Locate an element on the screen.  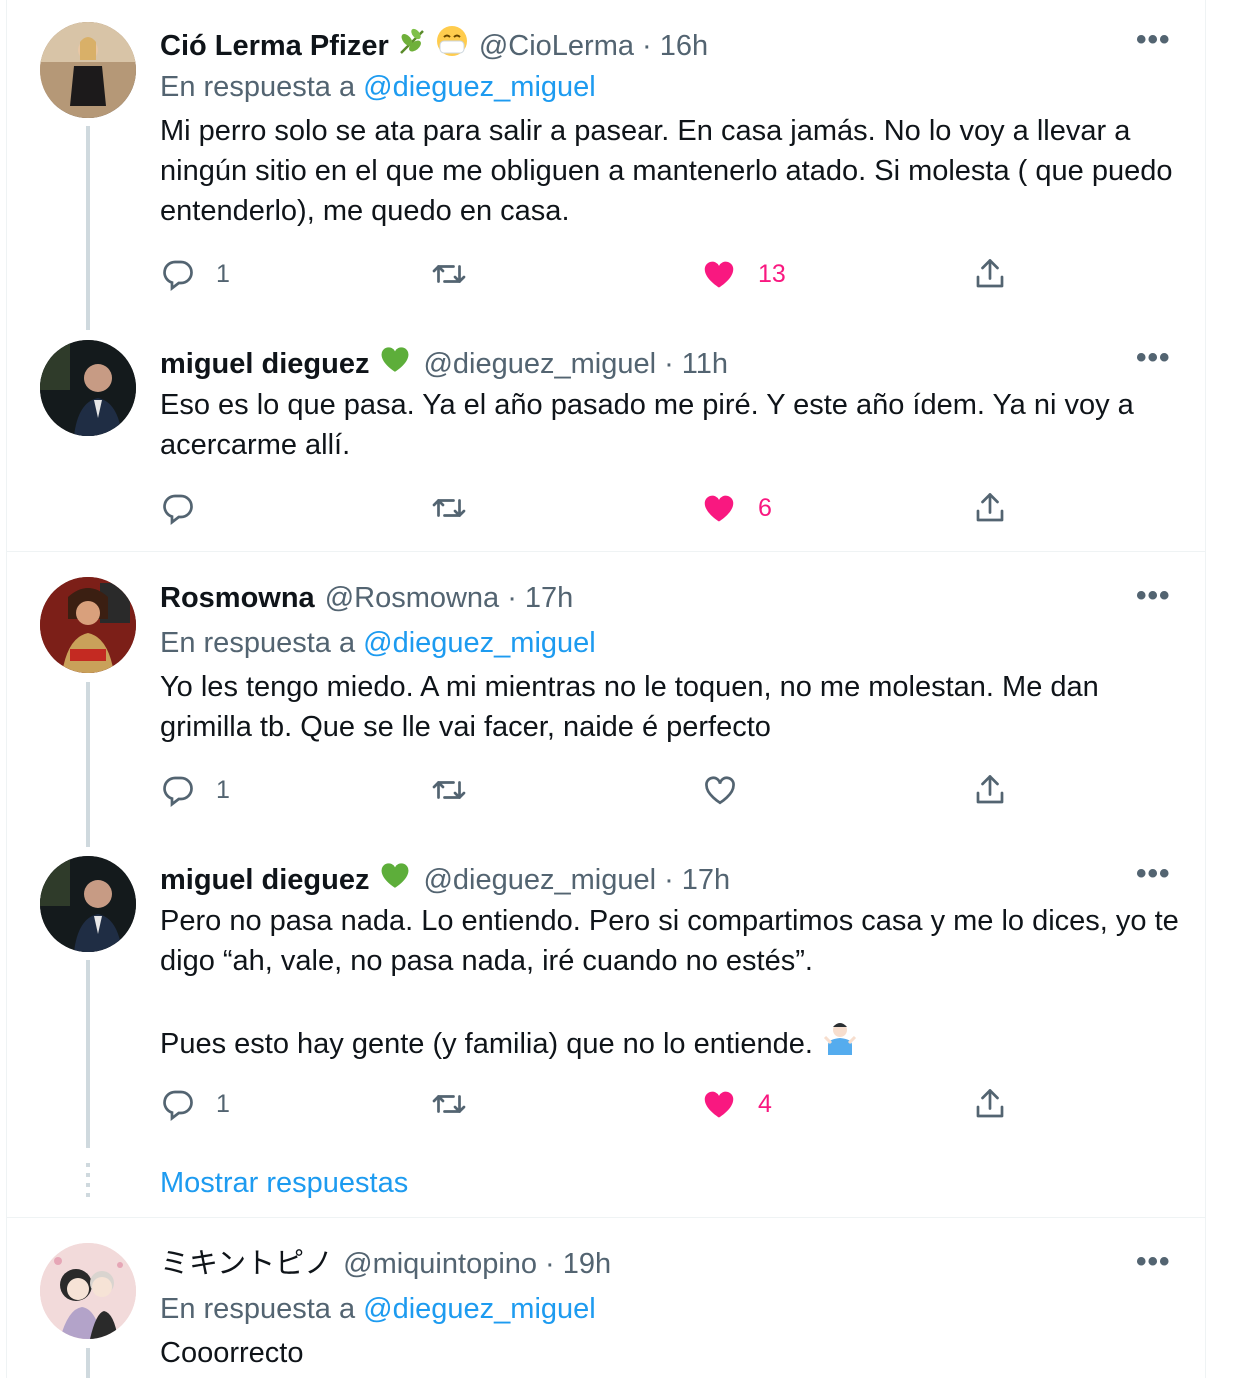
like-count: 13 is located at coordinates (772, 273).